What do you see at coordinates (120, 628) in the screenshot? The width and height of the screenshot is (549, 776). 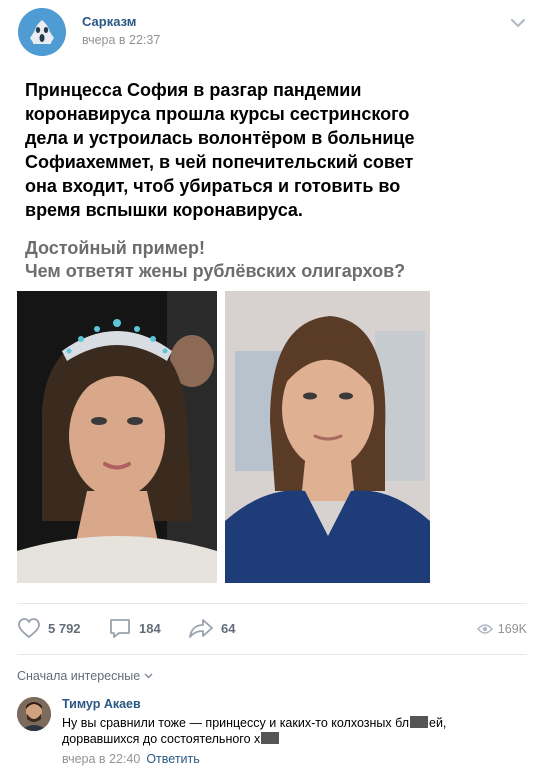 I see `comment-icon` at bounding box center [120, 628].